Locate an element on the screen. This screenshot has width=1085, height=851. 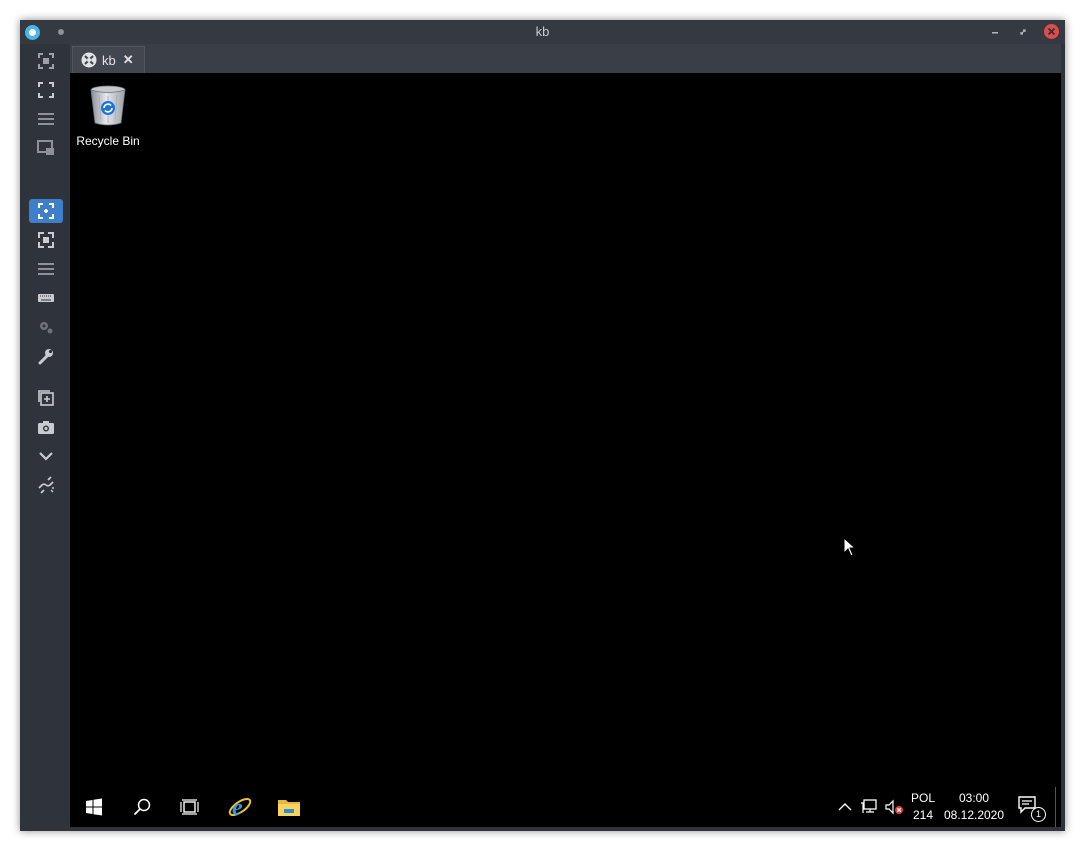
language-code: POL is located at coordinates (922, 798).